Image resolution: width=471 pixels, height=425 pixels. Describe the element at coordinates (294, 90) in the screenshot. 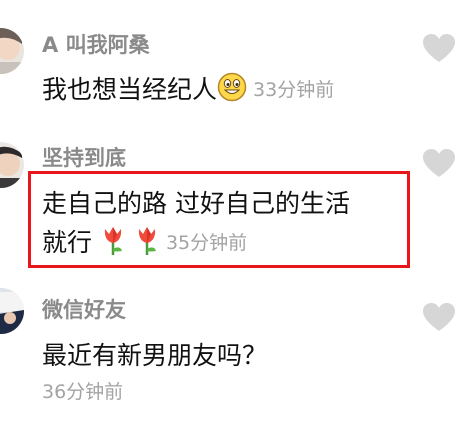

I see `comment-time: 33分钟前` at that location.